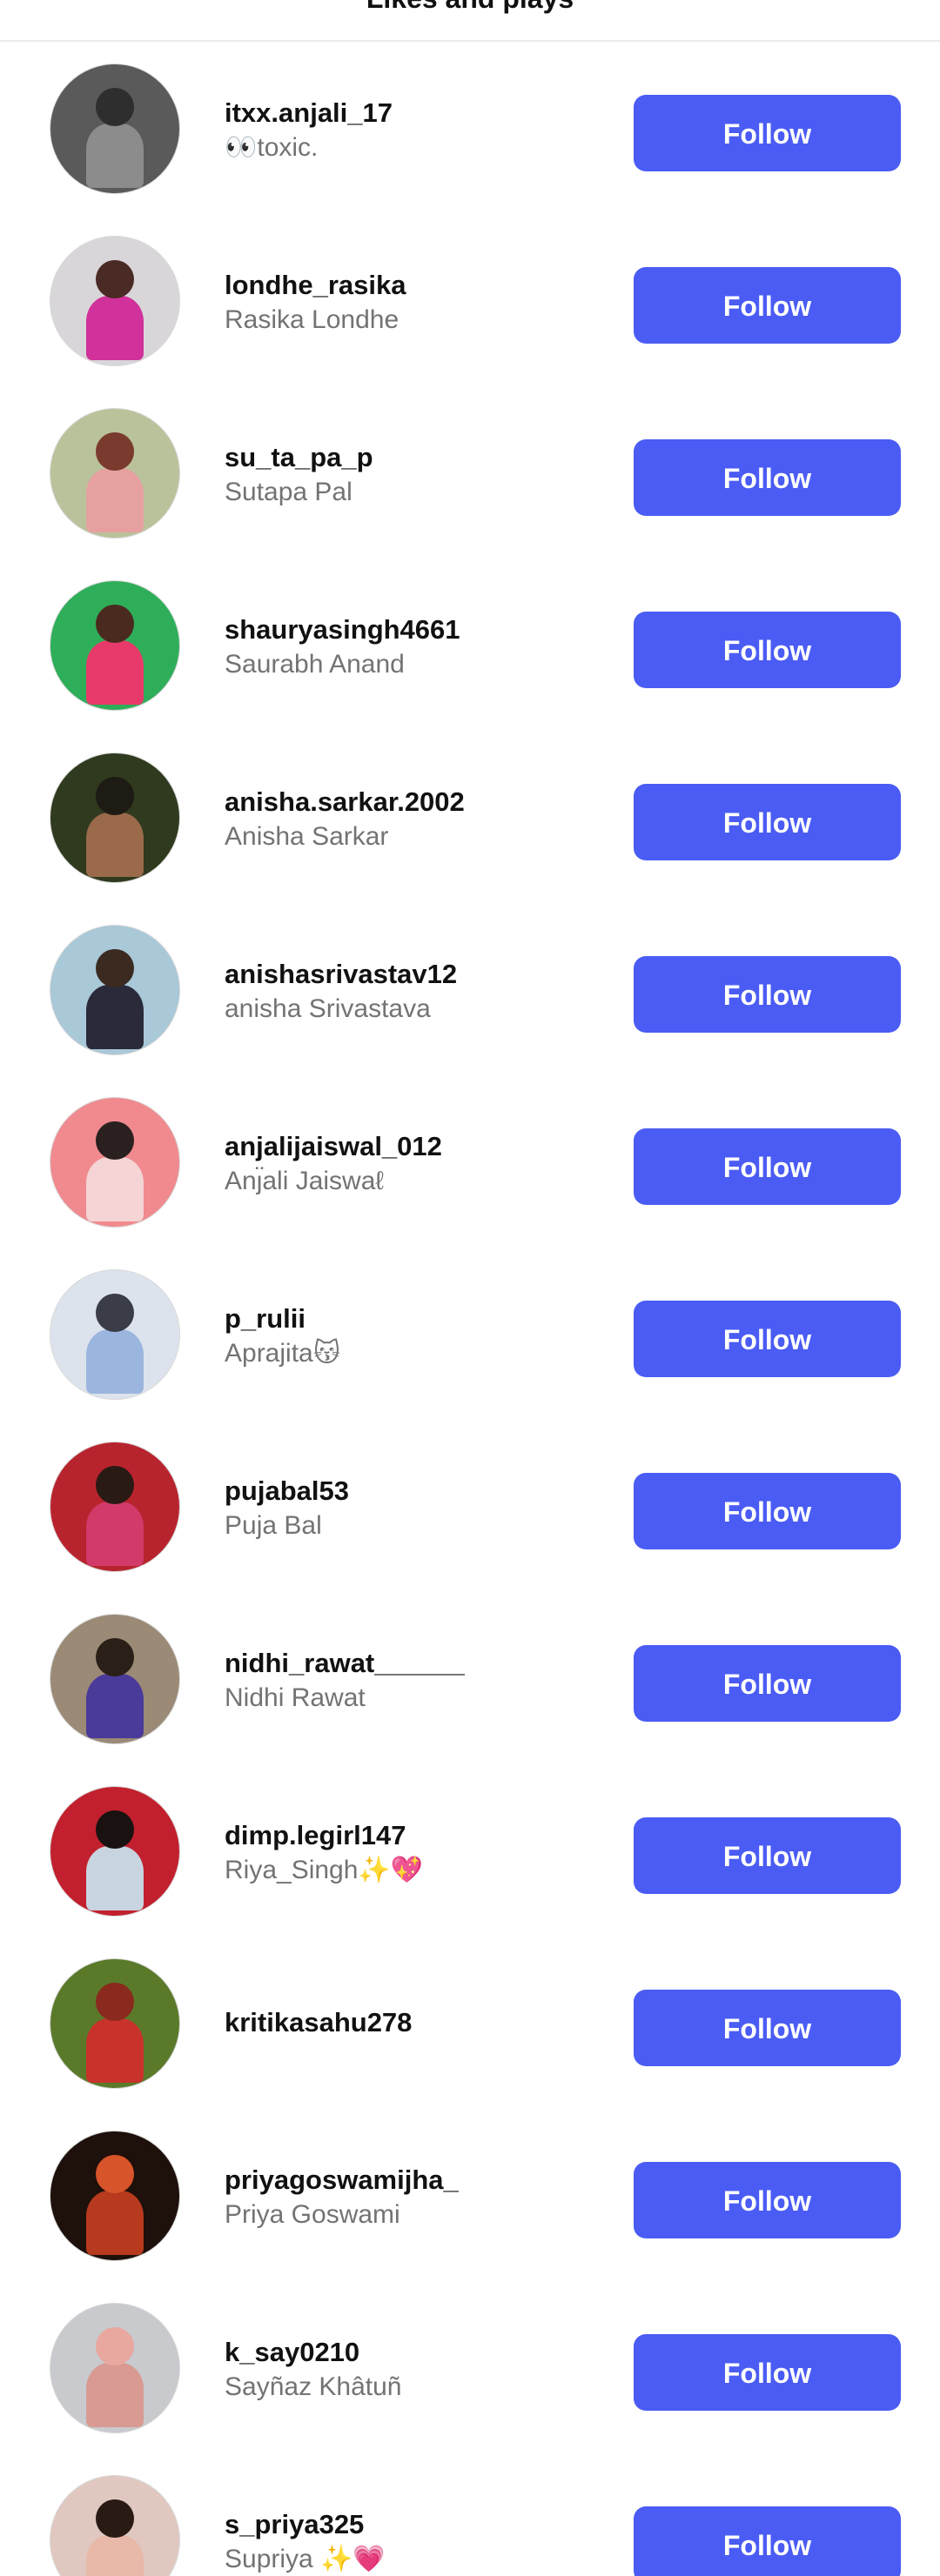  What do you see at coordinates (299, 457) in the screenshot?
I see `username: su_ta_pa_p` at bounding box center [299, 457].